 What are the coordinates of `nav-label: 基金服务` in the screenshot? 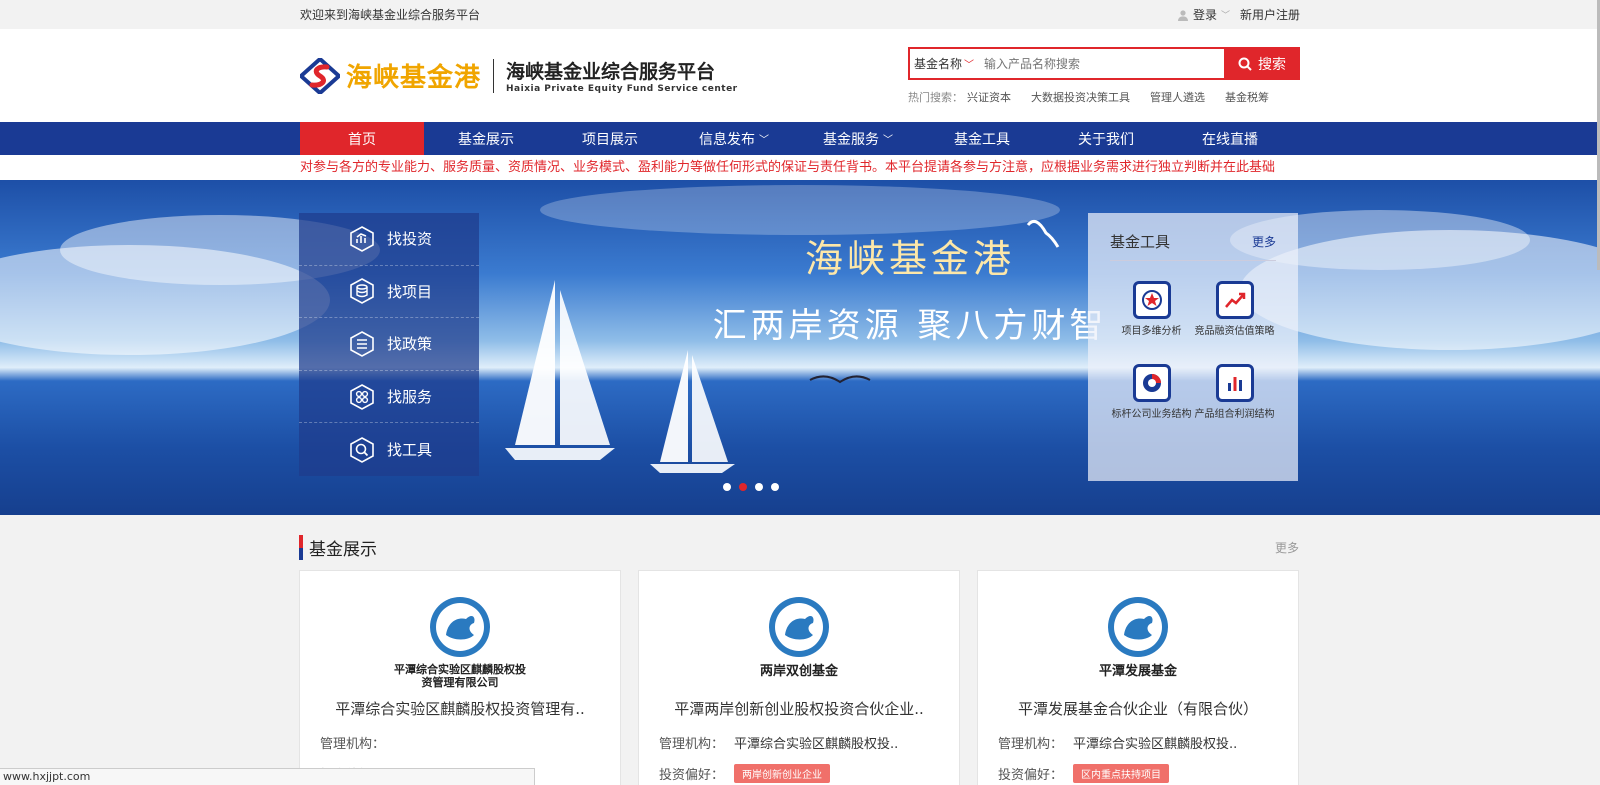 It's located at (851, 139).